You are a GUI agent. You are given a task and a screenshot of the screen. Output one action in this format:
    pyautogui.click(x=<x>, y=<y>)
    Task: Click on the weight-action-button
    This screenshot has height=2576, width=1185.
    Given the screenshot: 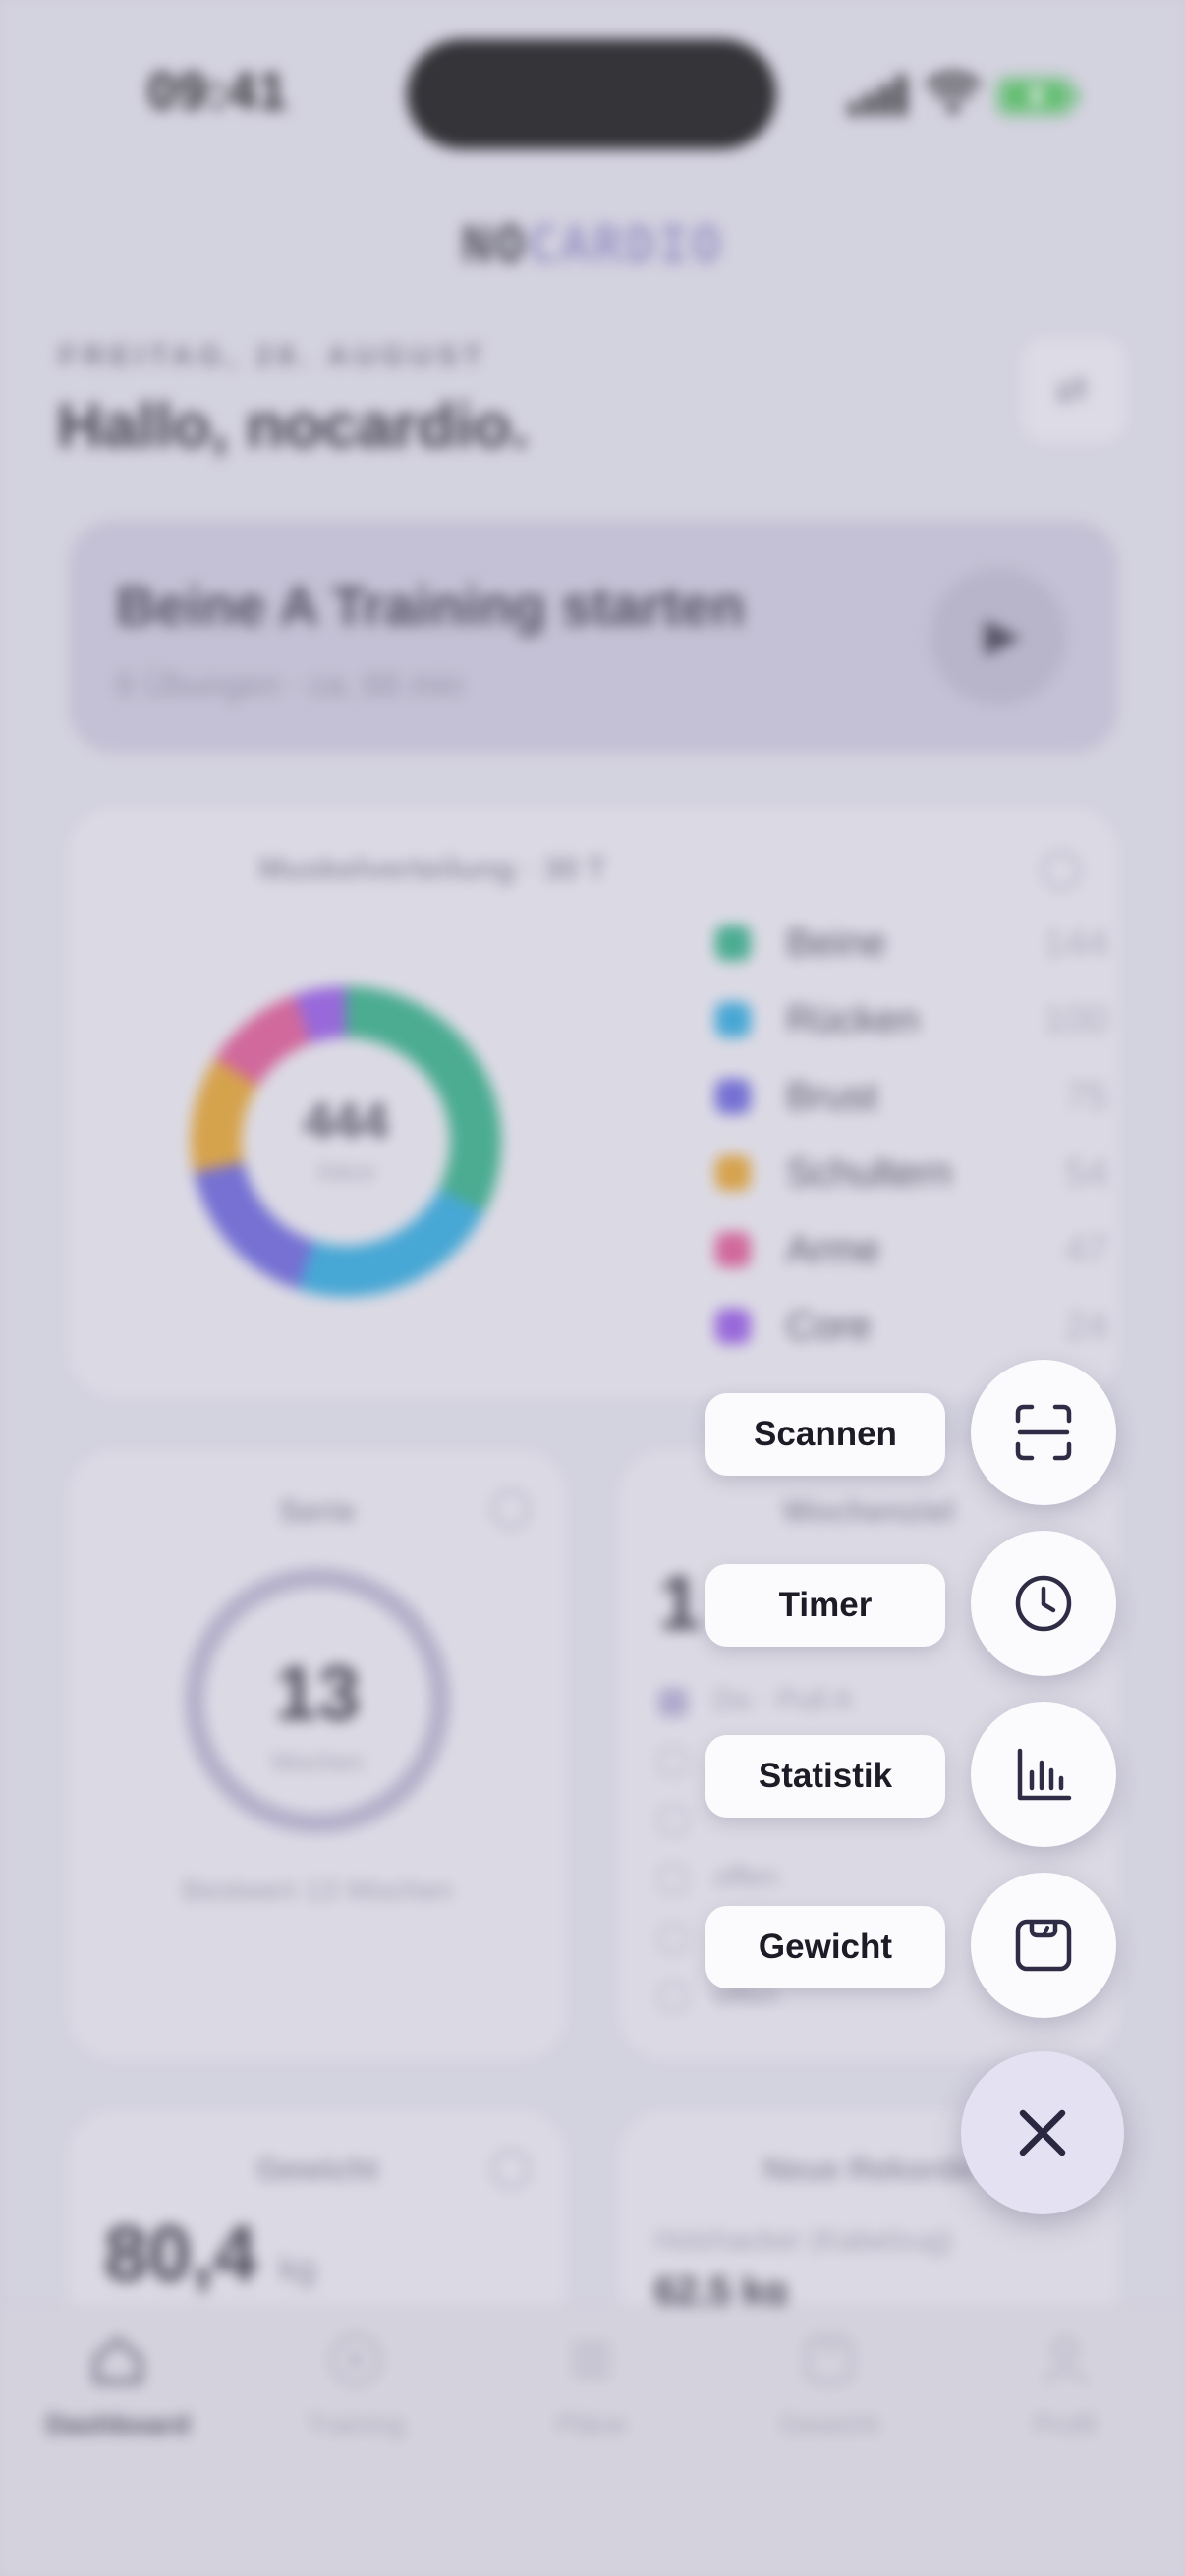 What is the action you would take?
    pyautogui.click(x=1044, y=1945)
    